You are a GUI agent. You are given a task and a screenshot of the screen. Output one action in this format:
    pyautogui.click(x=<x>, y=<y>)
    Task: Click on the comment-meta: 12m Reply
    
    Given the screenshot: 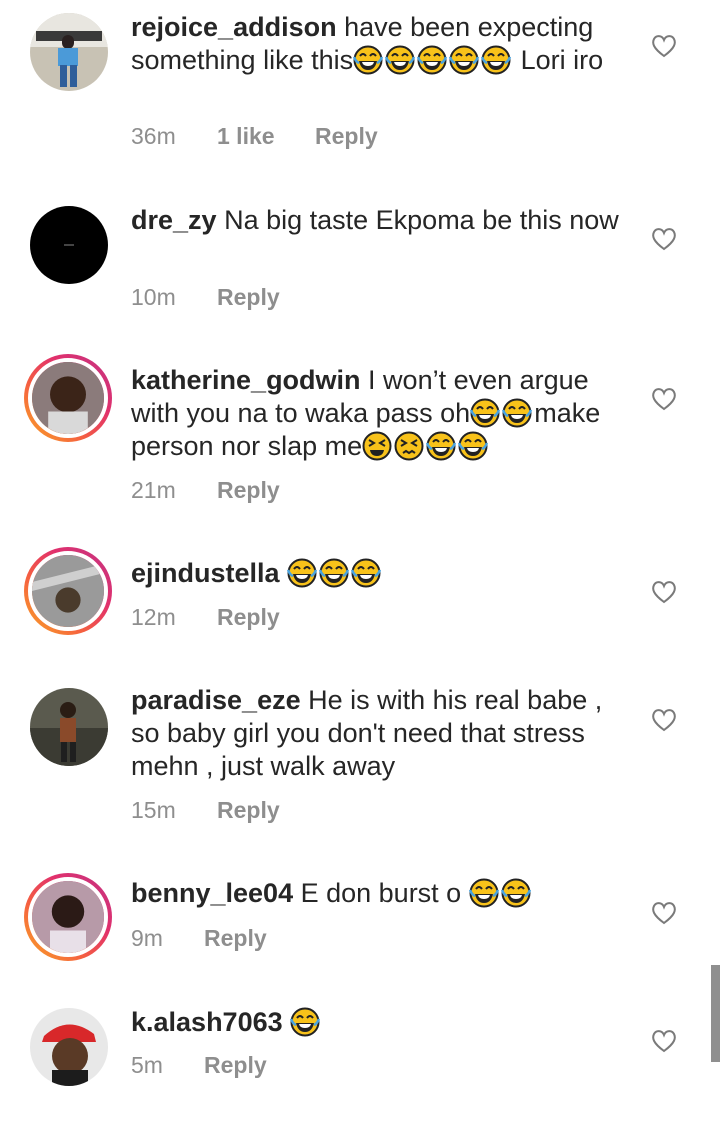 What is the action you would take?
    pyautogui.click(x=205, y=617)
    